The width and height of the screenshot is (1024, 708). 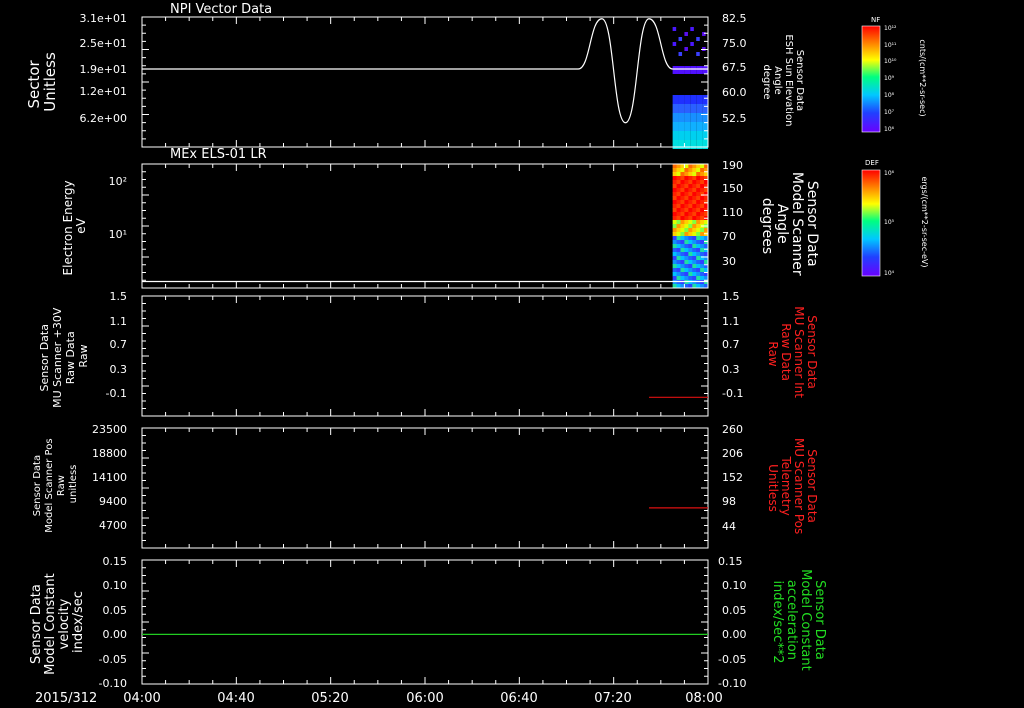 What do you see at coordinates (66, 698) in the screenshot?
I see `date-label: 2015/312` at bounding box center [66, 698].